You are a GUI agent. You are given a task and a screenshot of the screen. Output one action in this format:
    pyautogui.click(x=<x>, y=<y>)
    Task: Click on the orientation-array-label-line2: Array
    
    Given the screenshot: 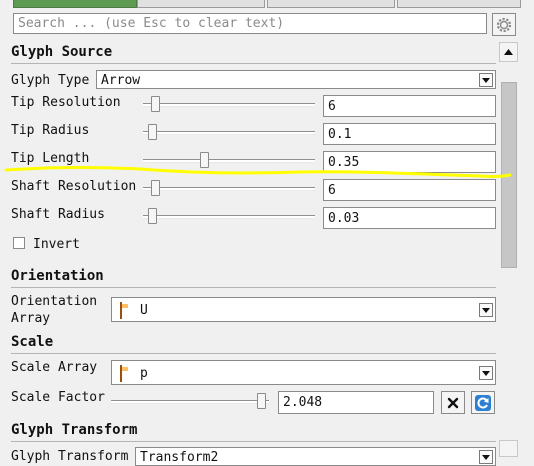 What is the action you would take?
    pyautogui.click(x=31, y=318)
    